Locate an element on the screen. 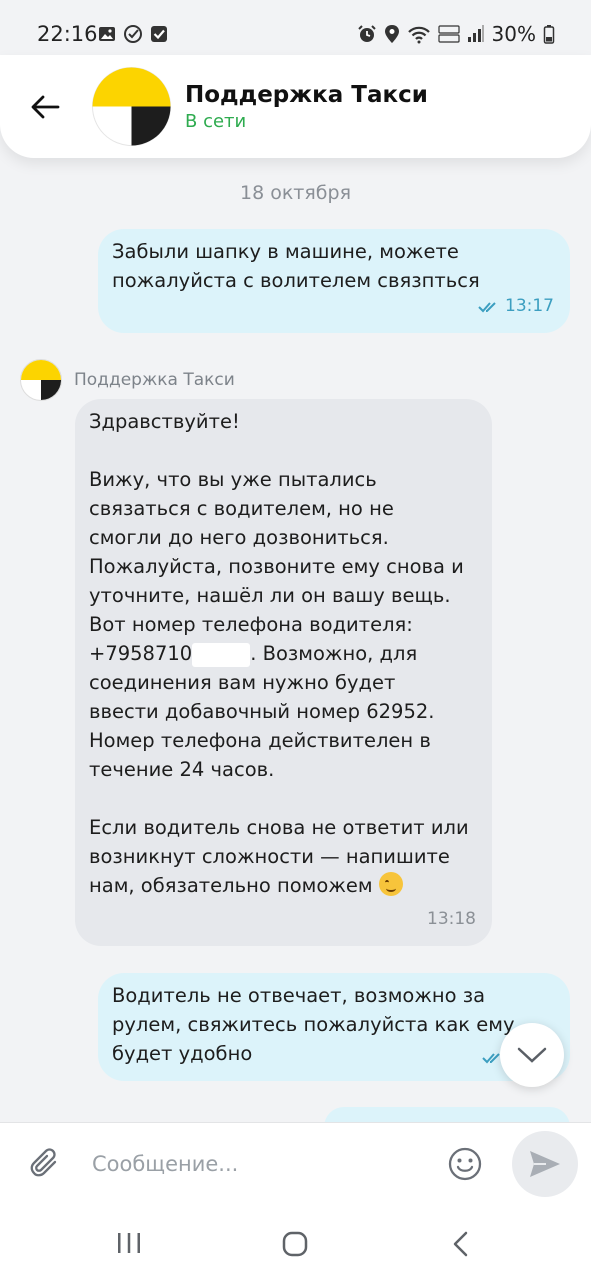  message-input is located at coordinates (262, 1164).